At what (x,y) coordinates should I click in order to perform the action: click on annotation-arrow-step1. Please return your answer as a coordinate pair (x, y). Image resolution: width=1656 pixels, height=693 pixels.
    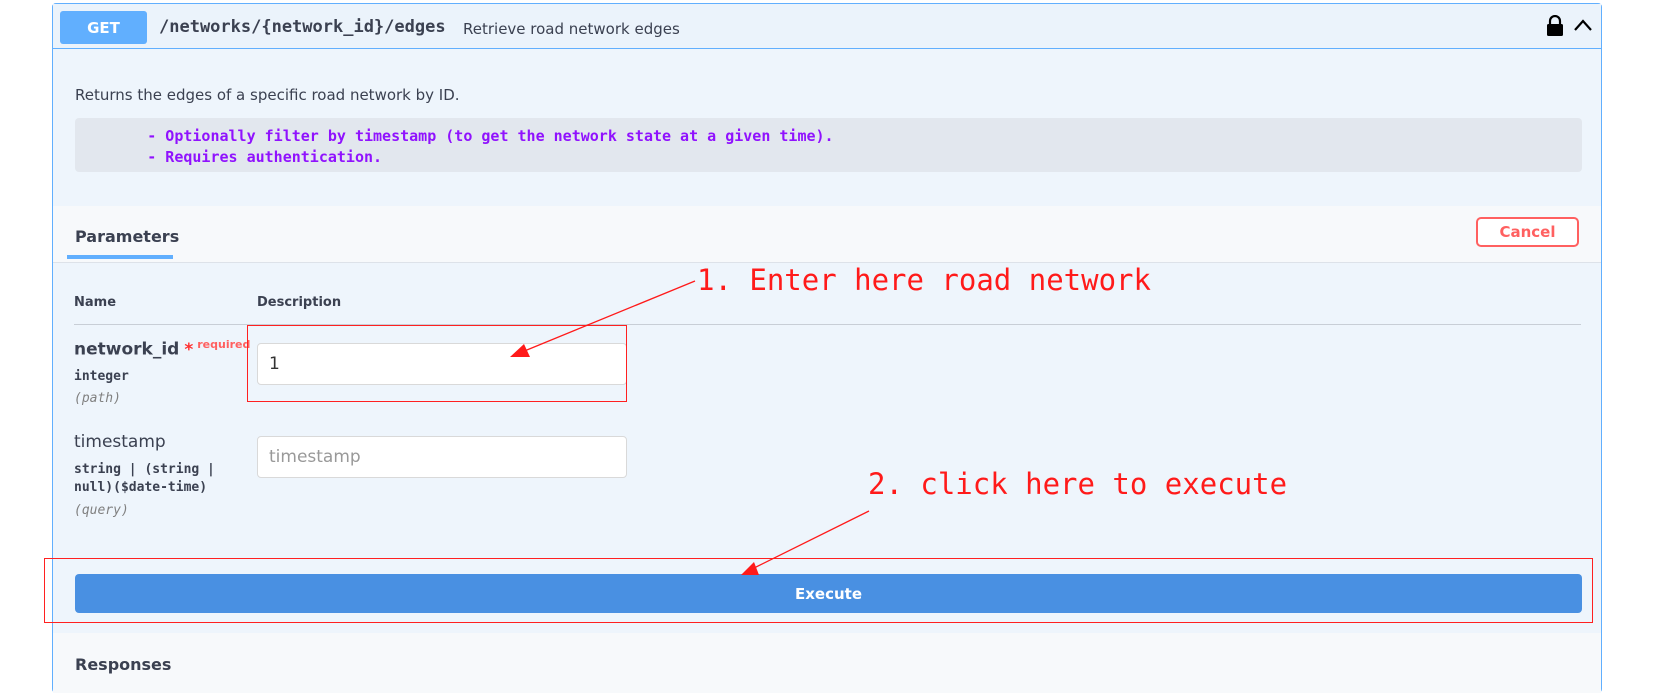
    Looking at the image, I should click on (603, 318).